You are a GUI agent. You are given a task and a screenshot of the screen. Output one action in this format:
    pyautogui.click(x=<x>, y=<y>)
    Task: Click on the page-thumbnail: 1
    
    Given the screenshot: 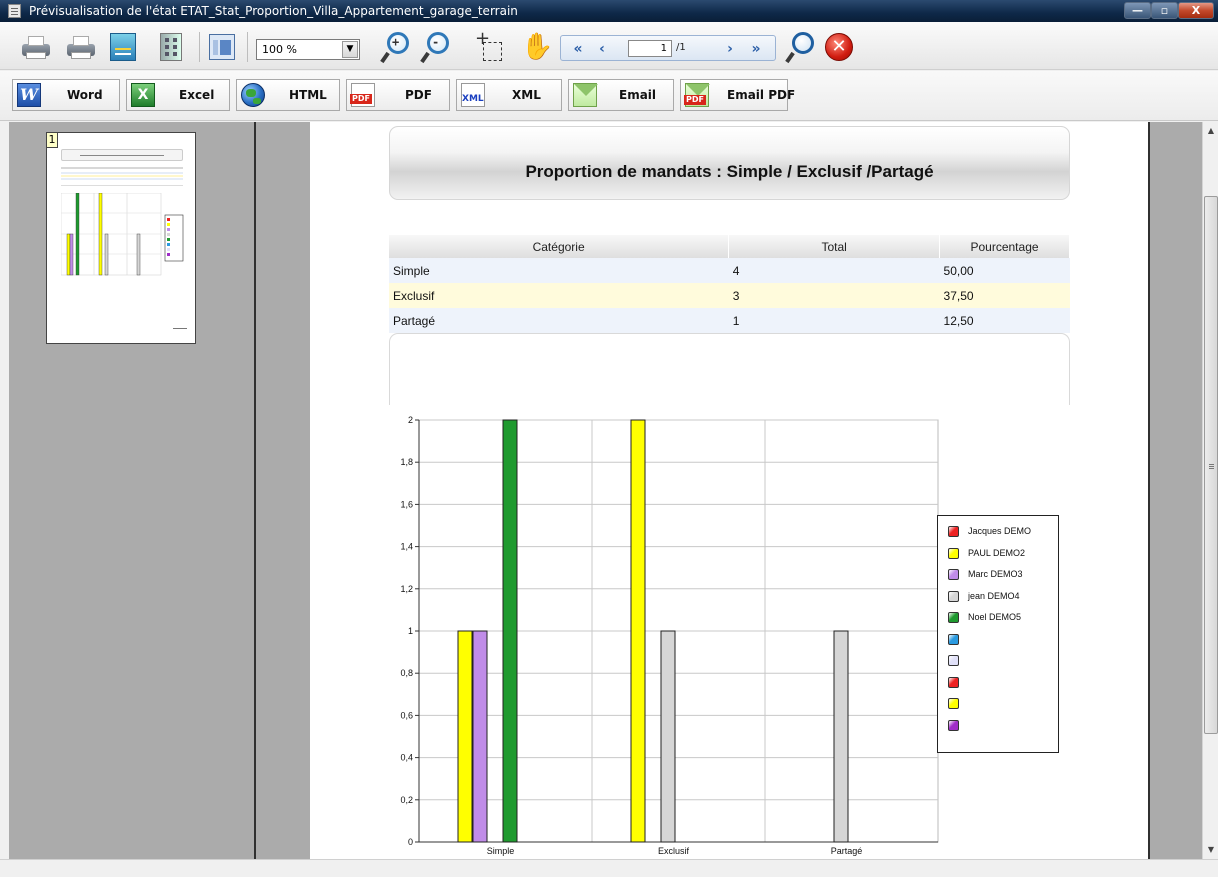 What is the action you would take?
    pyautogui.click(x=121, y=238)
    